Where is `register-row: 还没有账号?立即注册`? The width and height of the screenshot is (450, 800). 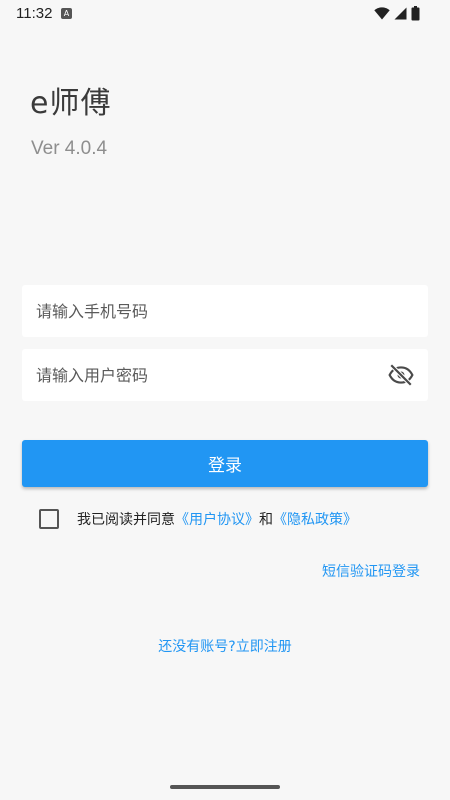 register-row: 还没有账号?立即注册 is located at coordinates (225, 646).